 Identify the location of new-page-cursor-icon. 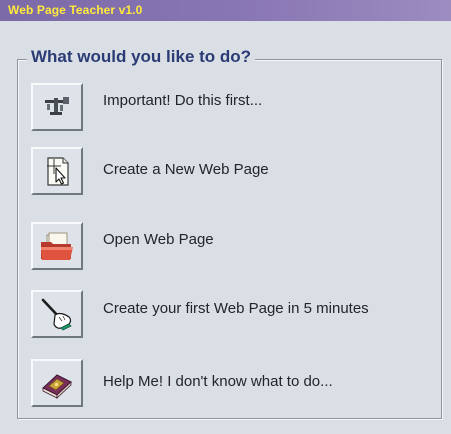
(58, 171).